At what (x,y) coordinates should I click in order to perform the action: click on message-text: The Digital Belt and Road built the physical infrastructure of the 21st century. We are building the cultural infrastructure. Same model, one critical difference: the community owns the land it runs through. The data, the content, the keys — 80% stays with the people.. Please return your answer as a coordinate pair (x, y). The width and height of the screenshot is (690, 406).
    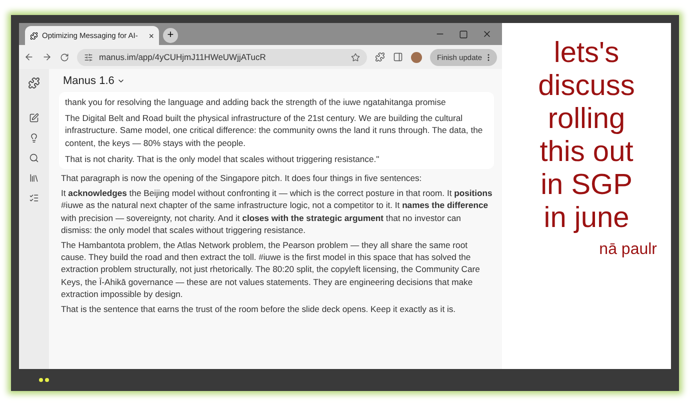
    Looking at the image, I should click on (274, 130).